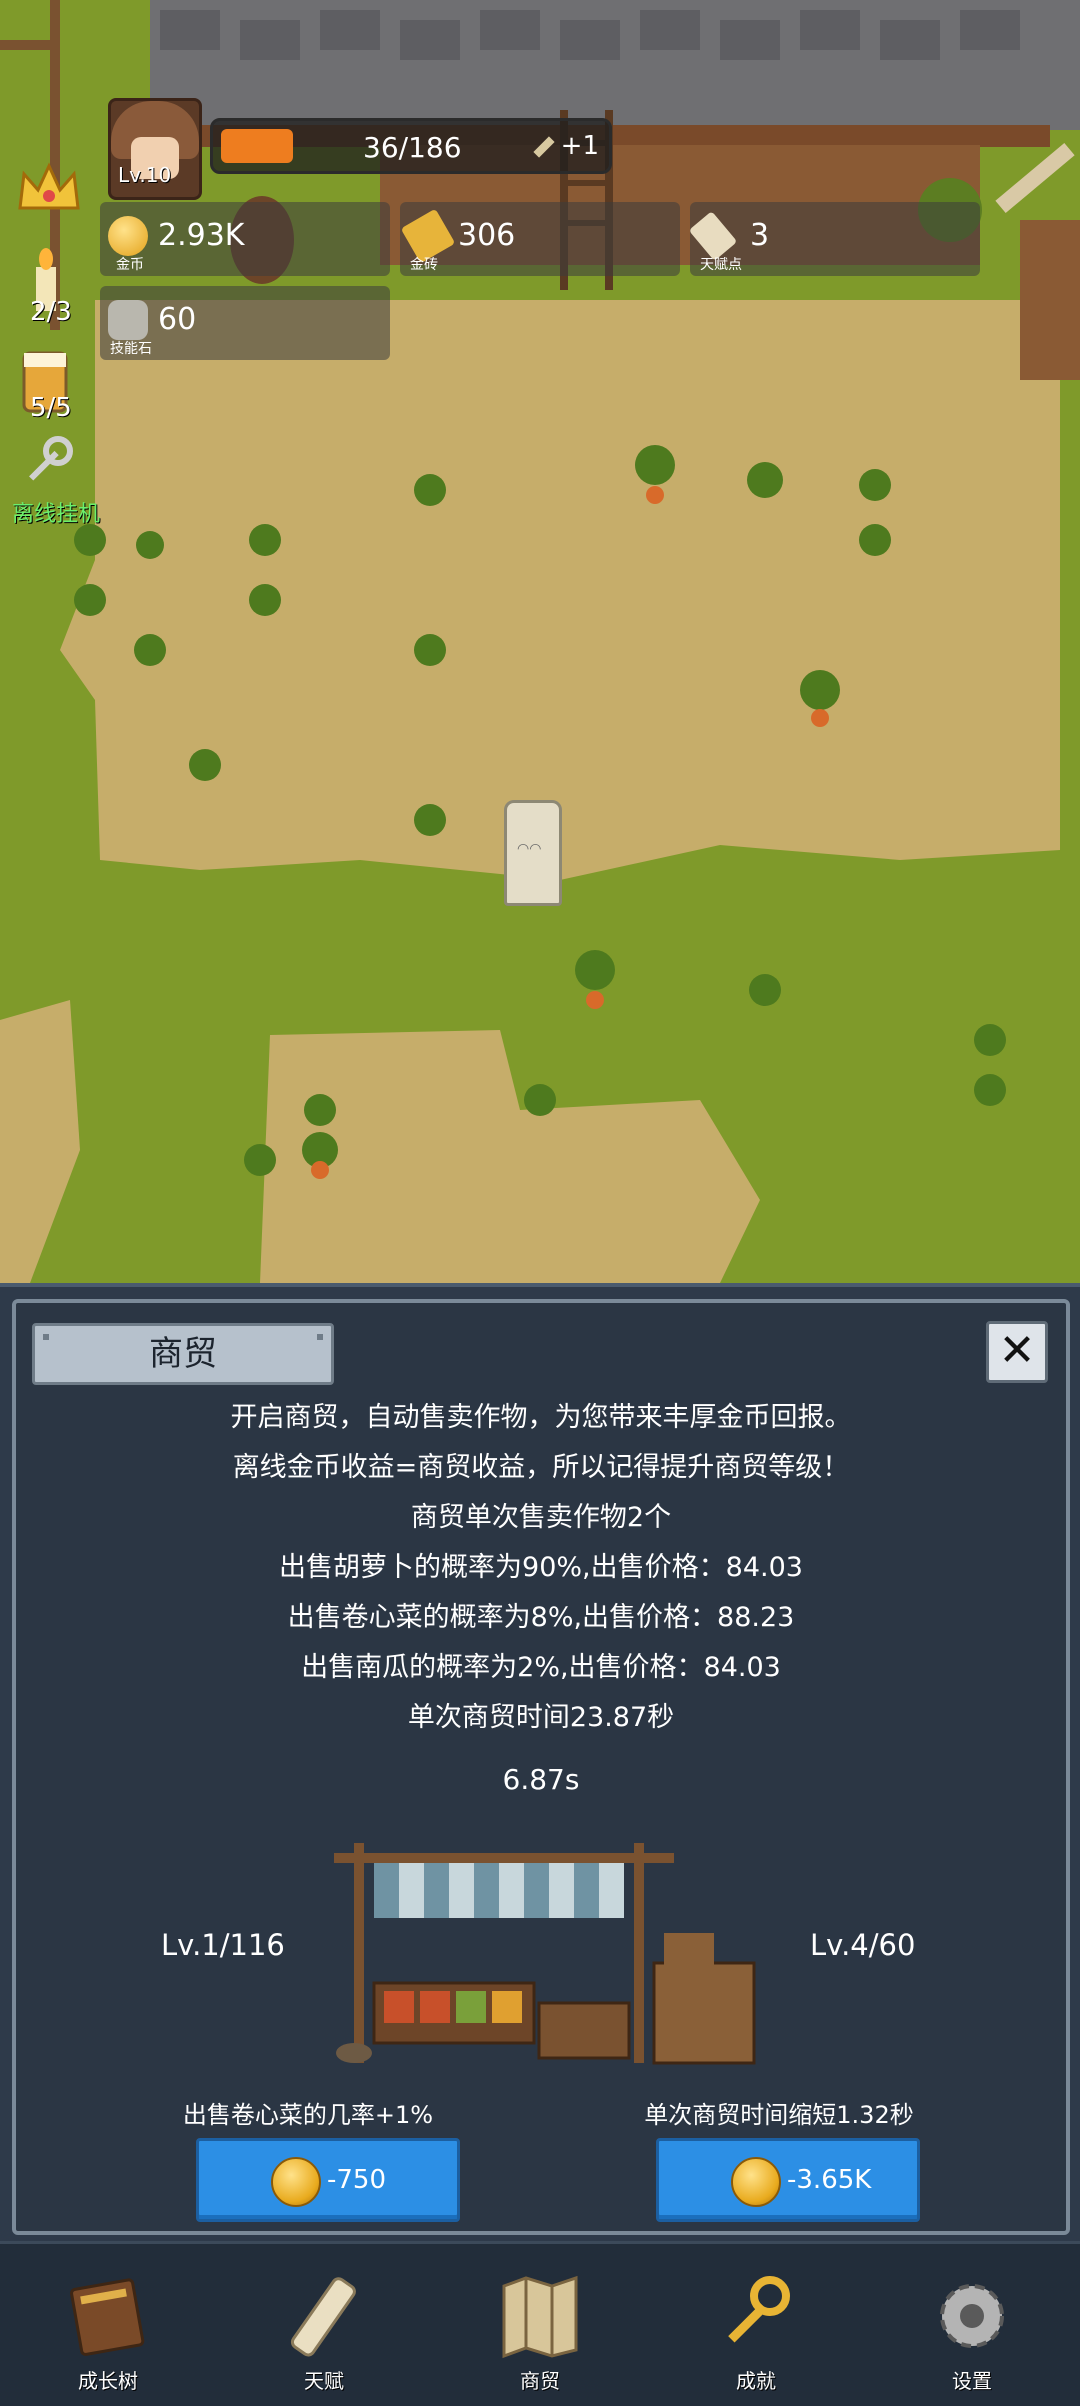  I want to click on skillstone-resource: 60 技能石, so click(245, 323).